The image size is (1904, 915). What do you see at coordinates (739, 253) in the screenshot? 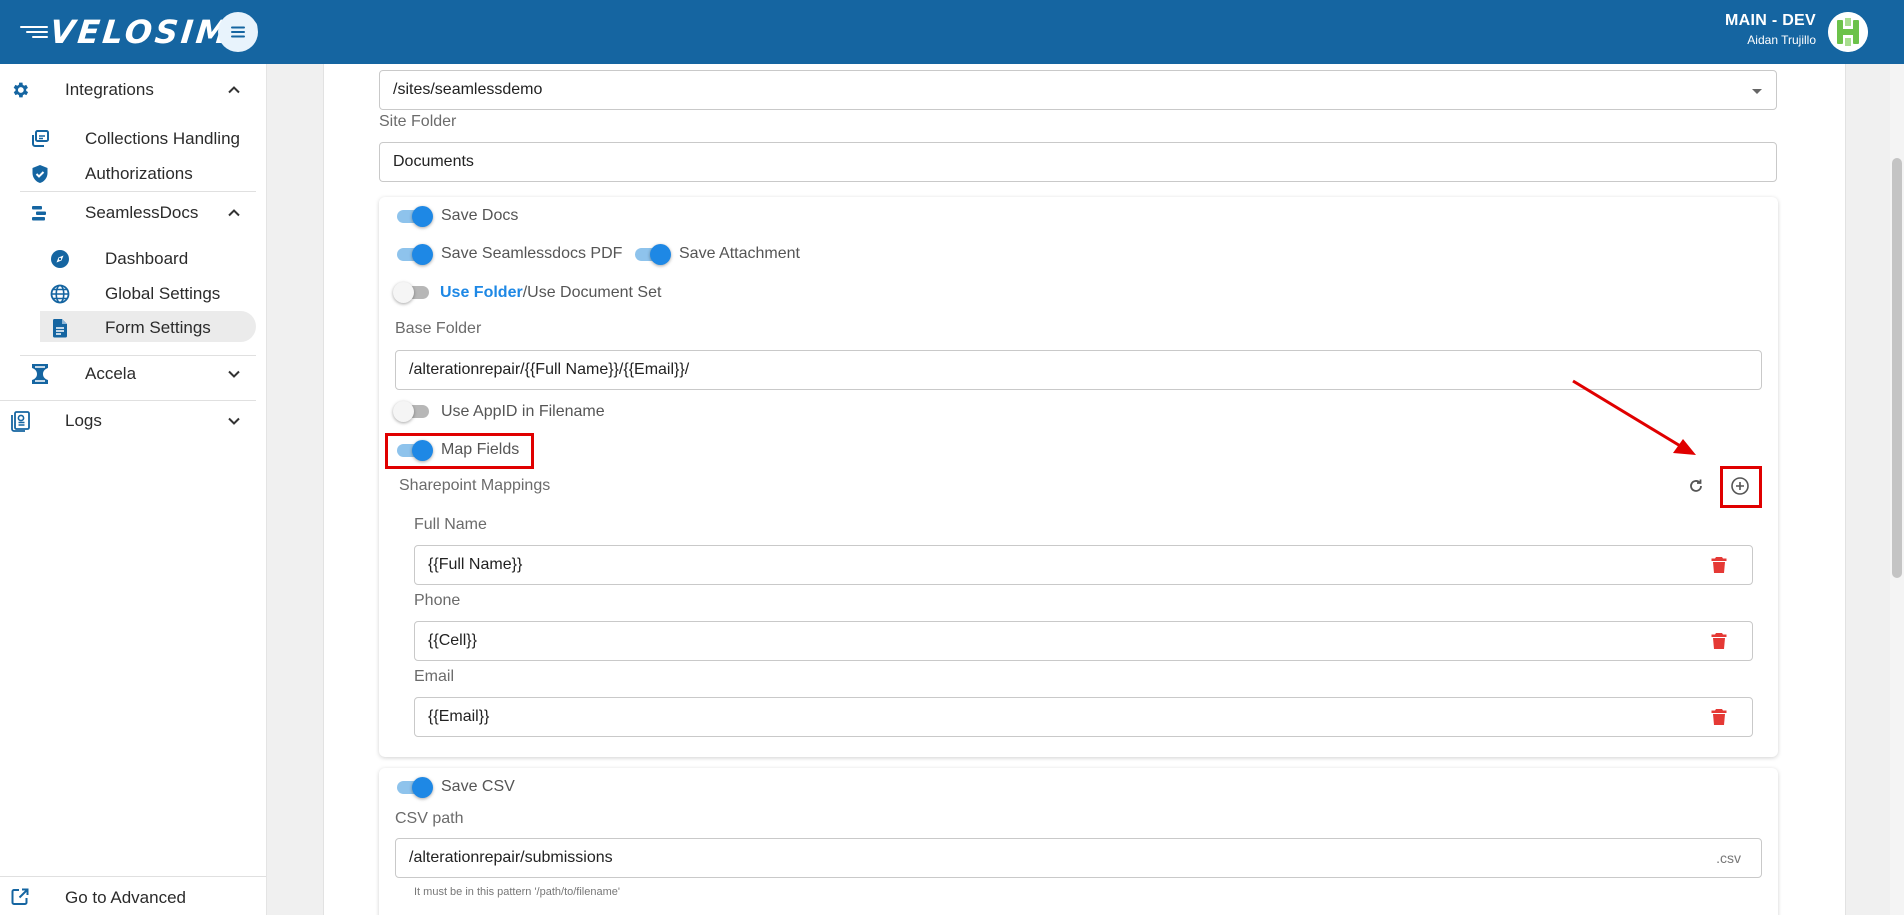
I see `save-attachment-label: Save Attachment` at bounding box center [739, 253].